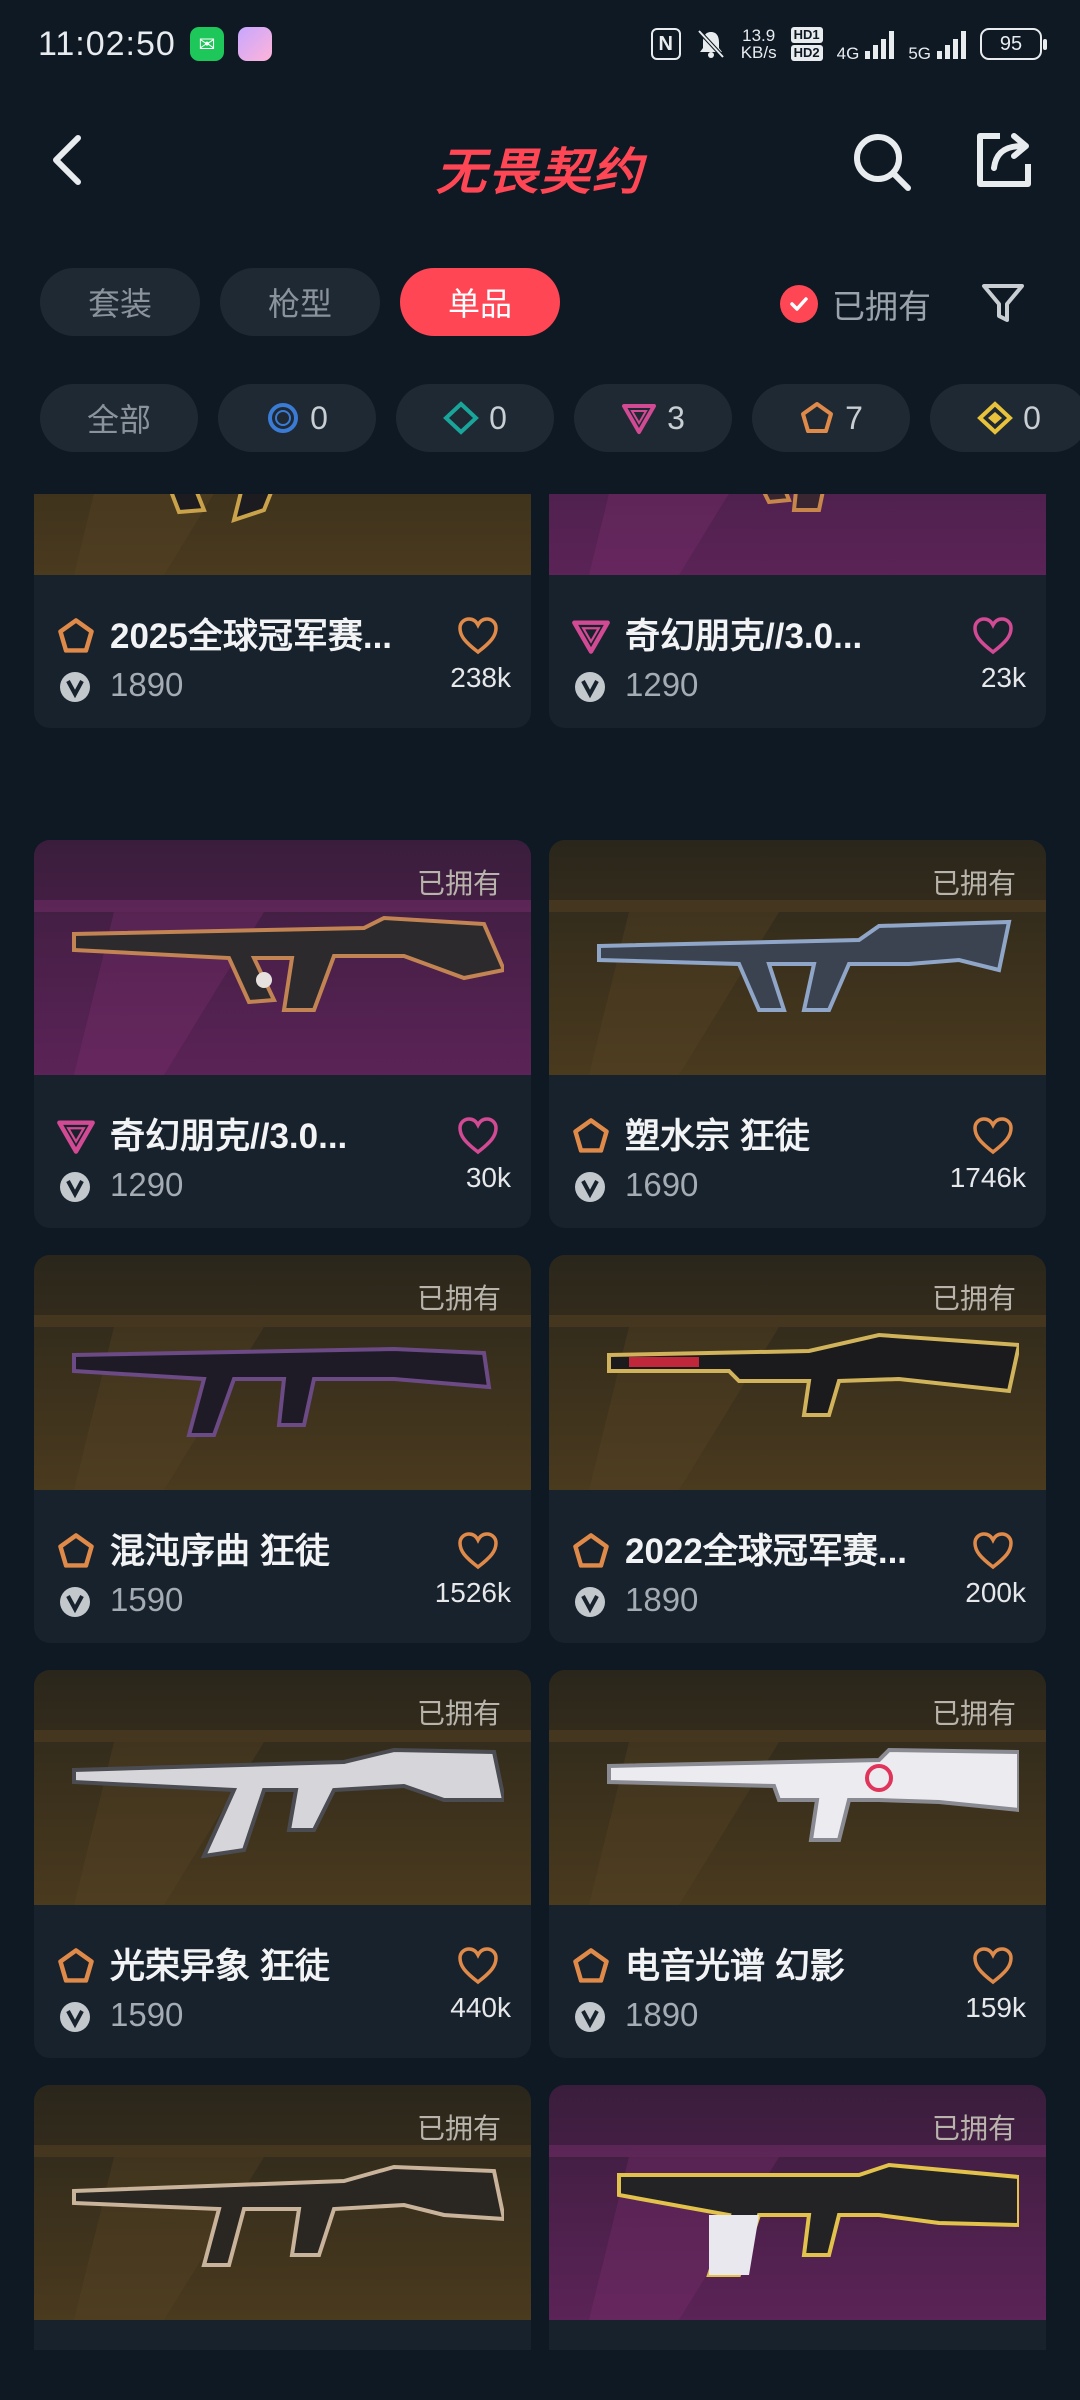 This screenshot has height=2400, width=1080. I want to click on item-name: 光荣异象 狂徒, so click(220, 1966).